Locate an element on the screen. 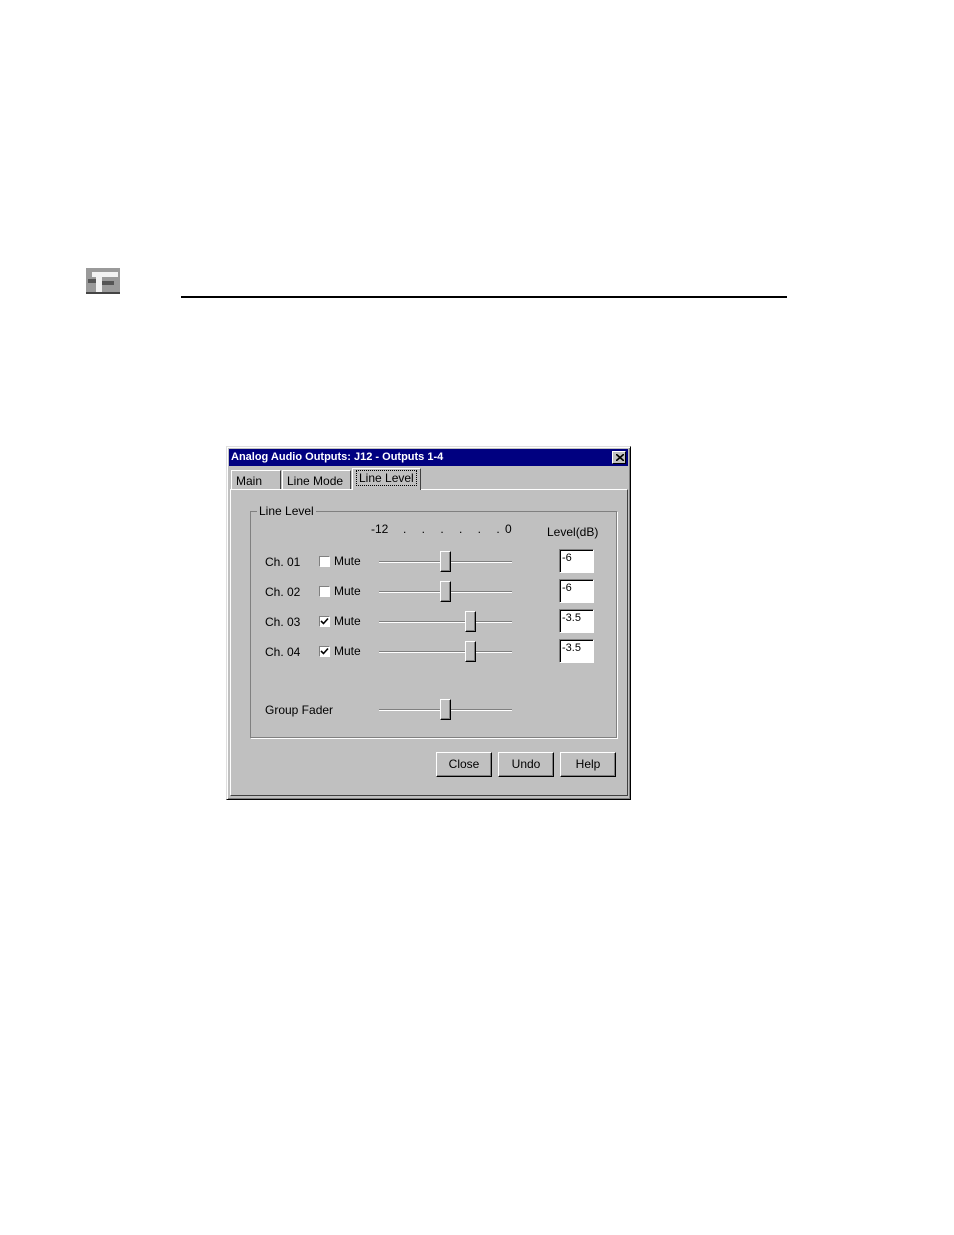  channel-2-mute-checkbox is located at coordinates (324, 591).